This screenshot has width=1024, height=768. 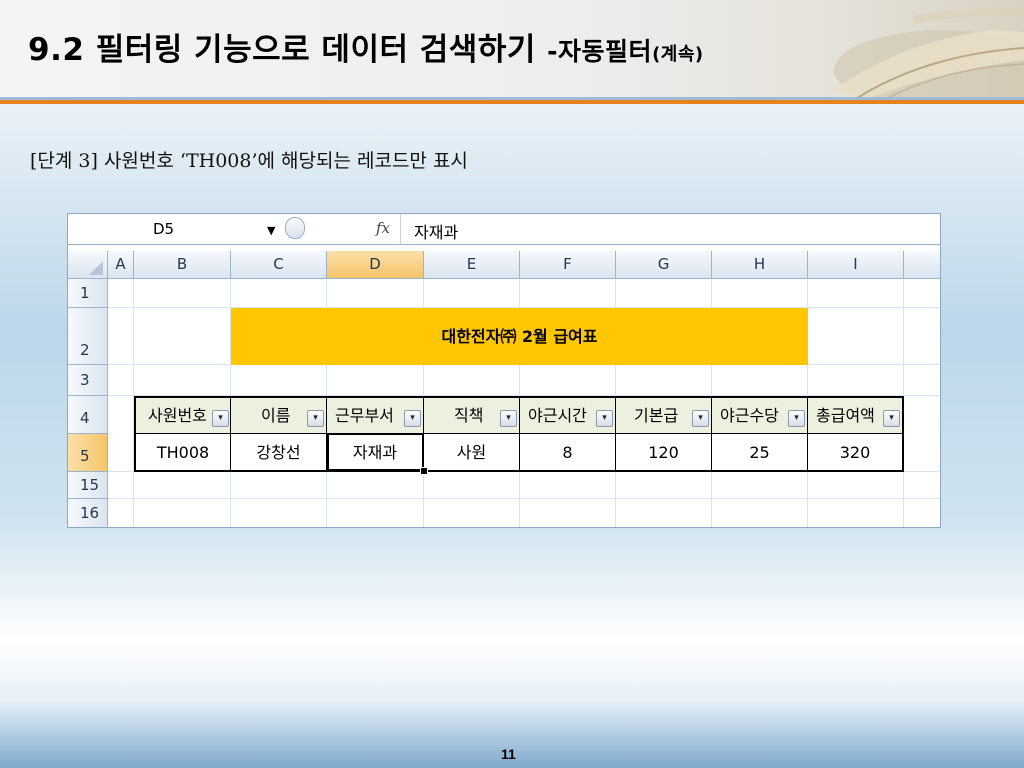 I want to click on slide-title: 9.2 필터링 기능으로 데이터 검색하기 -자동필터(계속), so click(x=366, y=46).